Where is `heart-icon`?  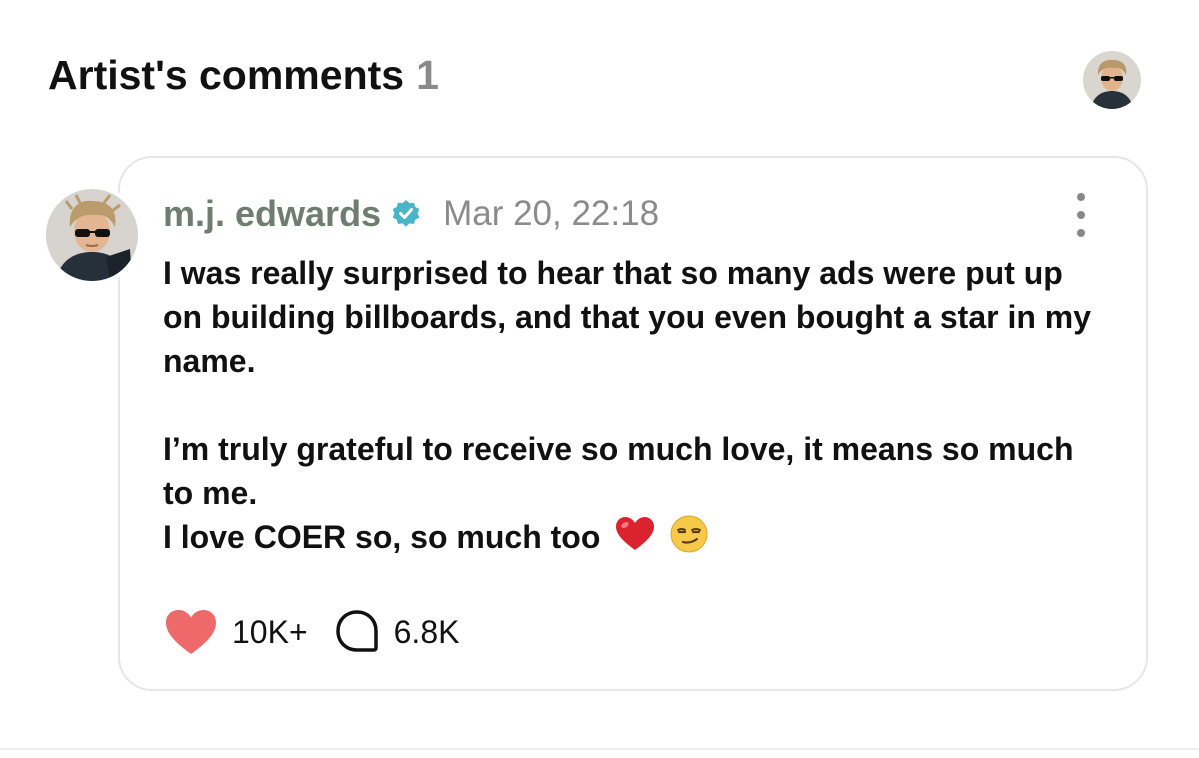
heart-icon is located at coordinates (191, 632).